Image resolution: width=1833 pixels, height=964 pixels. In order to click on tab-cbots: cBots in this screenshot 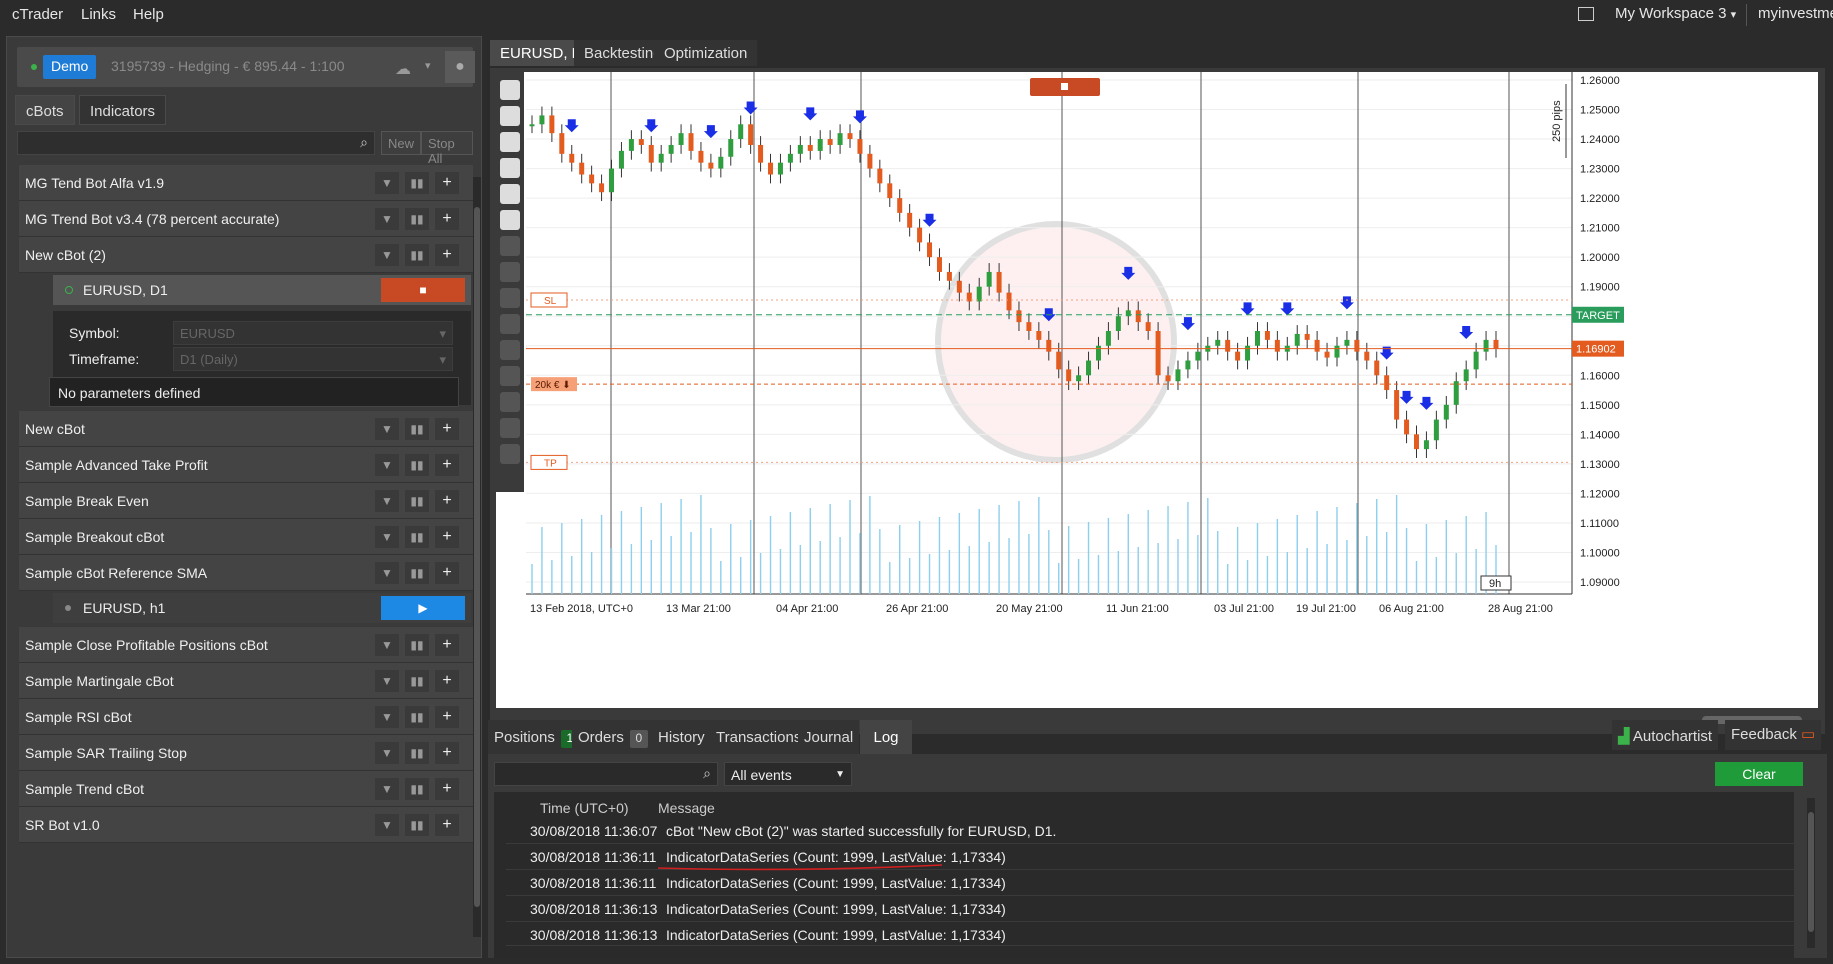, I will do `click(45, 110)`.